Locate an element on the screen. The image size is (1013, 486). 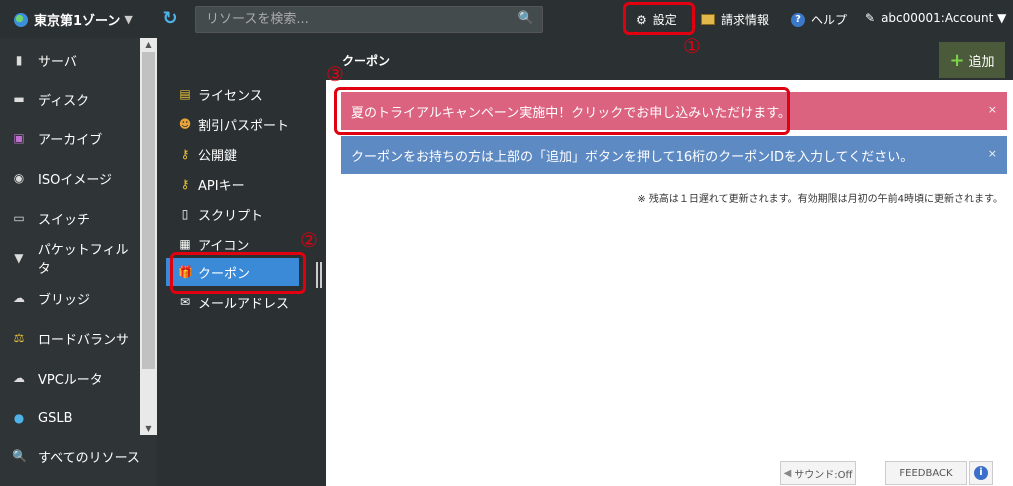
zone-selector: 東京第1ゾーン ▼ is located at coordinates (73, 19).